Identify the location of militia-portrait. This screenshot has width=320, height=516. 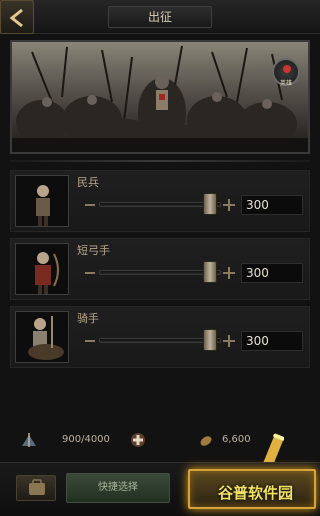
(42, 201).